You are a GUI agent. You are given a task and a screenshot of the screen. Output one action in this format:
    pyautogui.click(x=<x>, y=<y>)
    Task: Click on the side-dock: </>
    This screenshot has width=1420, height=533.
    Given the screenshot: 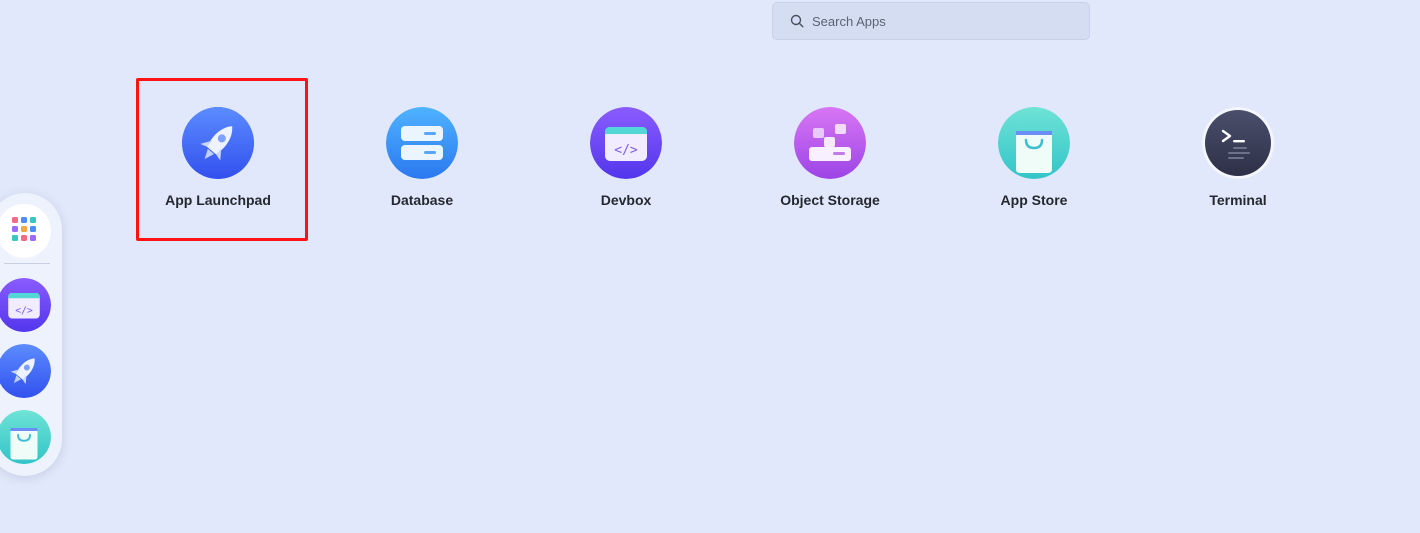 What is the action you would take?
    pyautogui.click(x=31, y=334)
    